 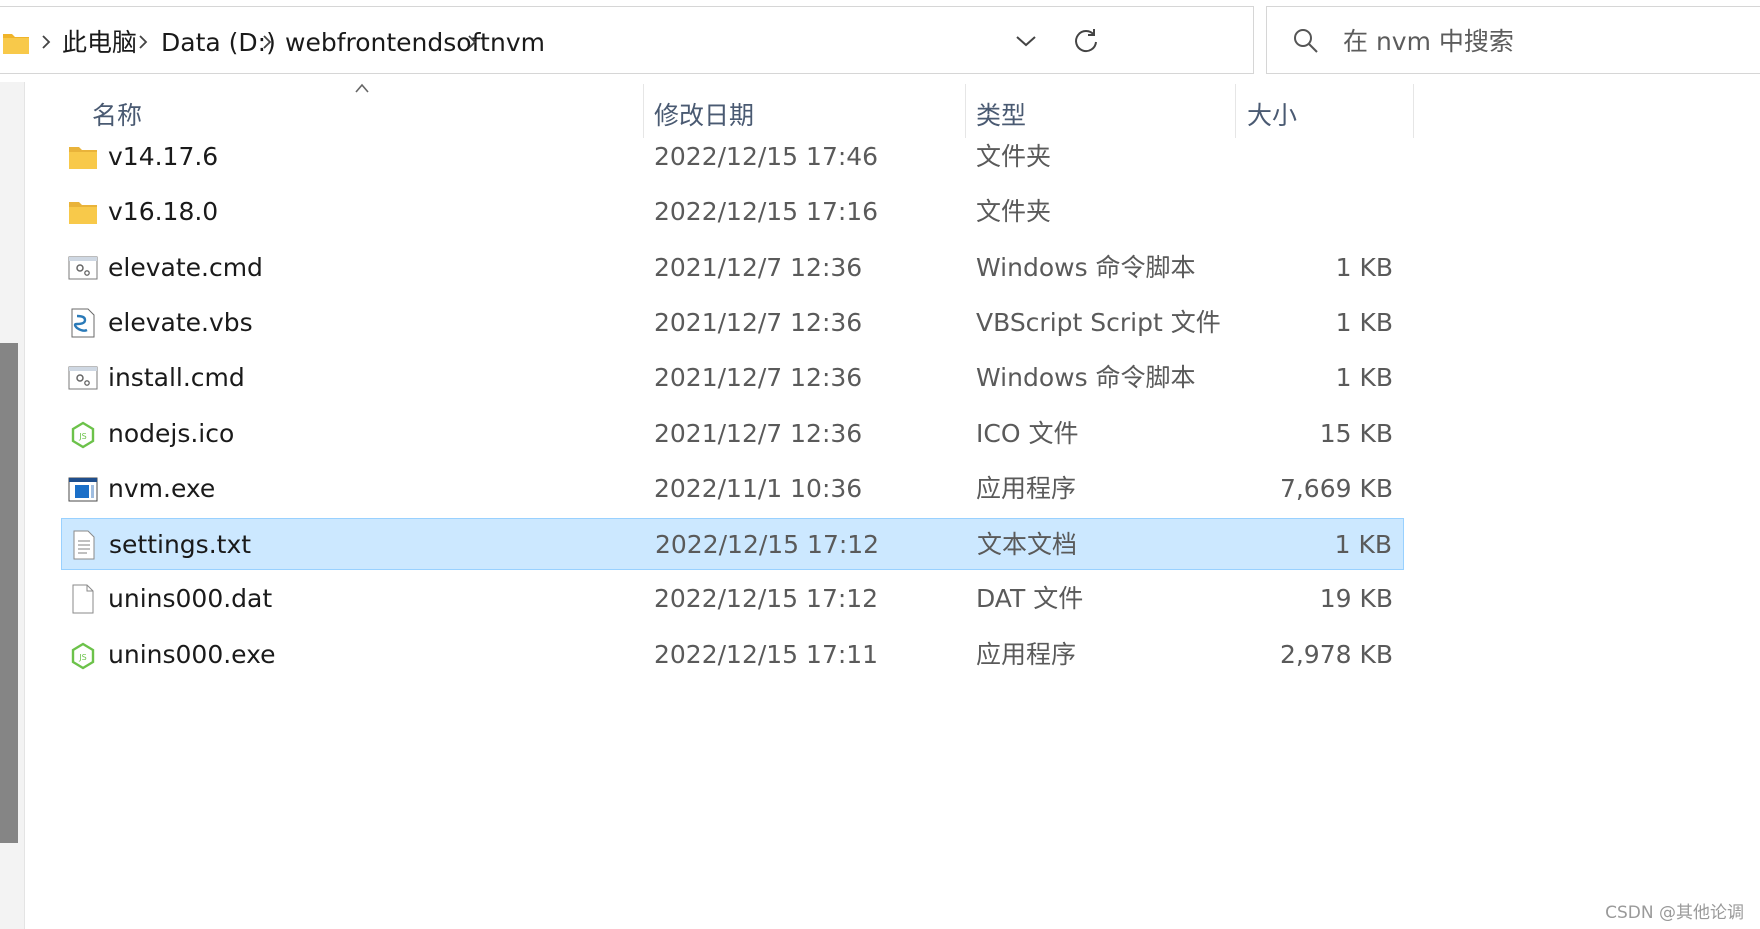 I want to click on file-name: unins000.dat, so click(x=190, y=599).